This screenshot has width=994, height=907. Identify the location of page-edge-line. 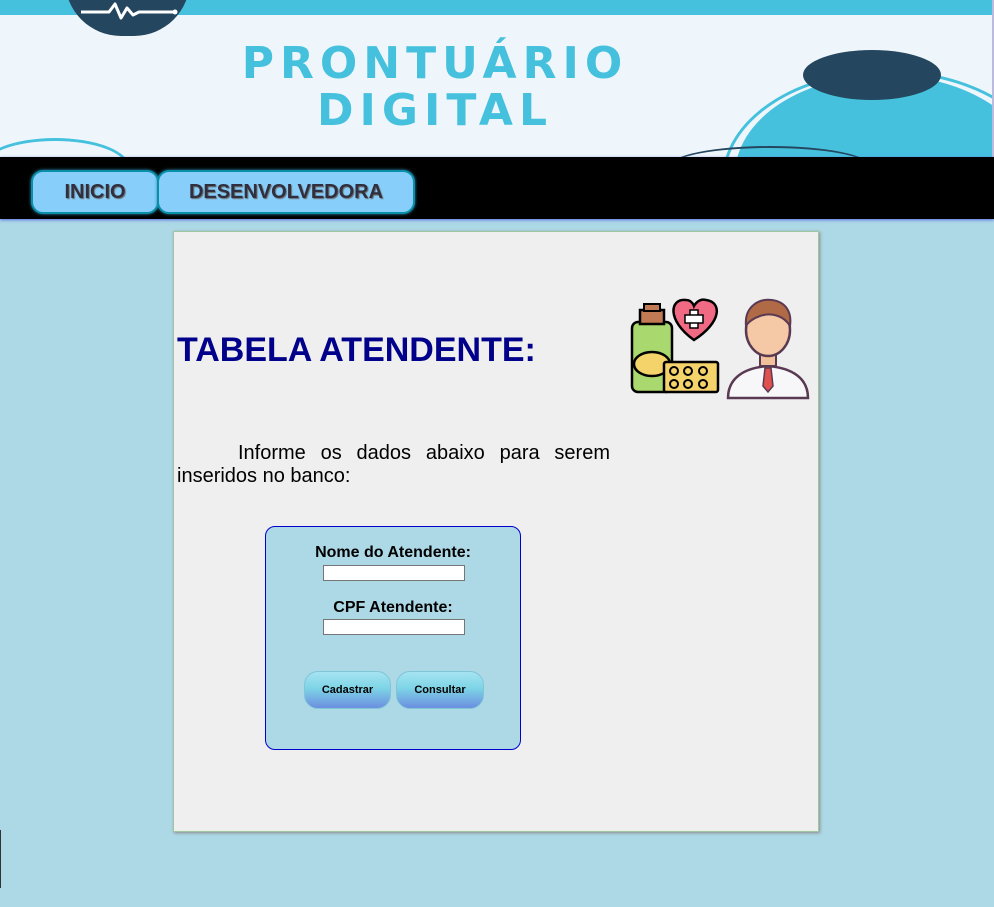
(0, 859).